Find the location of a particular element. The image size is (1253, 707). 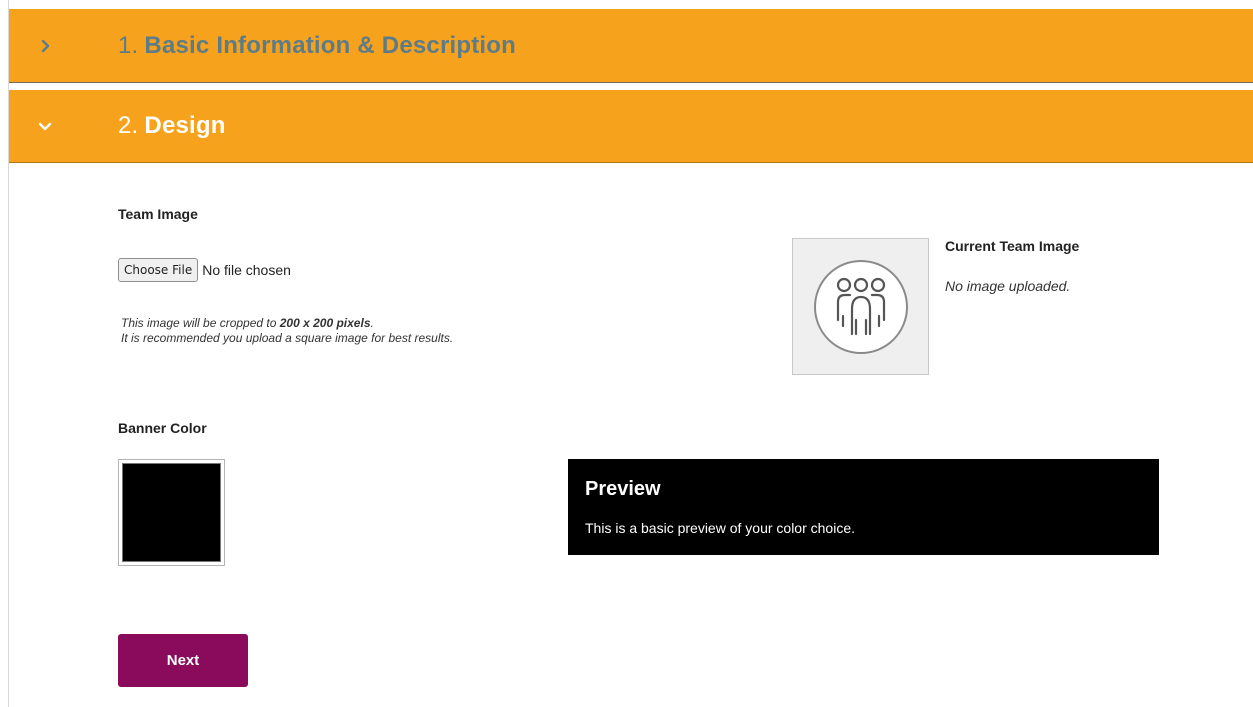

accordion-title: 2. Design is located at coordinates (172, 126).